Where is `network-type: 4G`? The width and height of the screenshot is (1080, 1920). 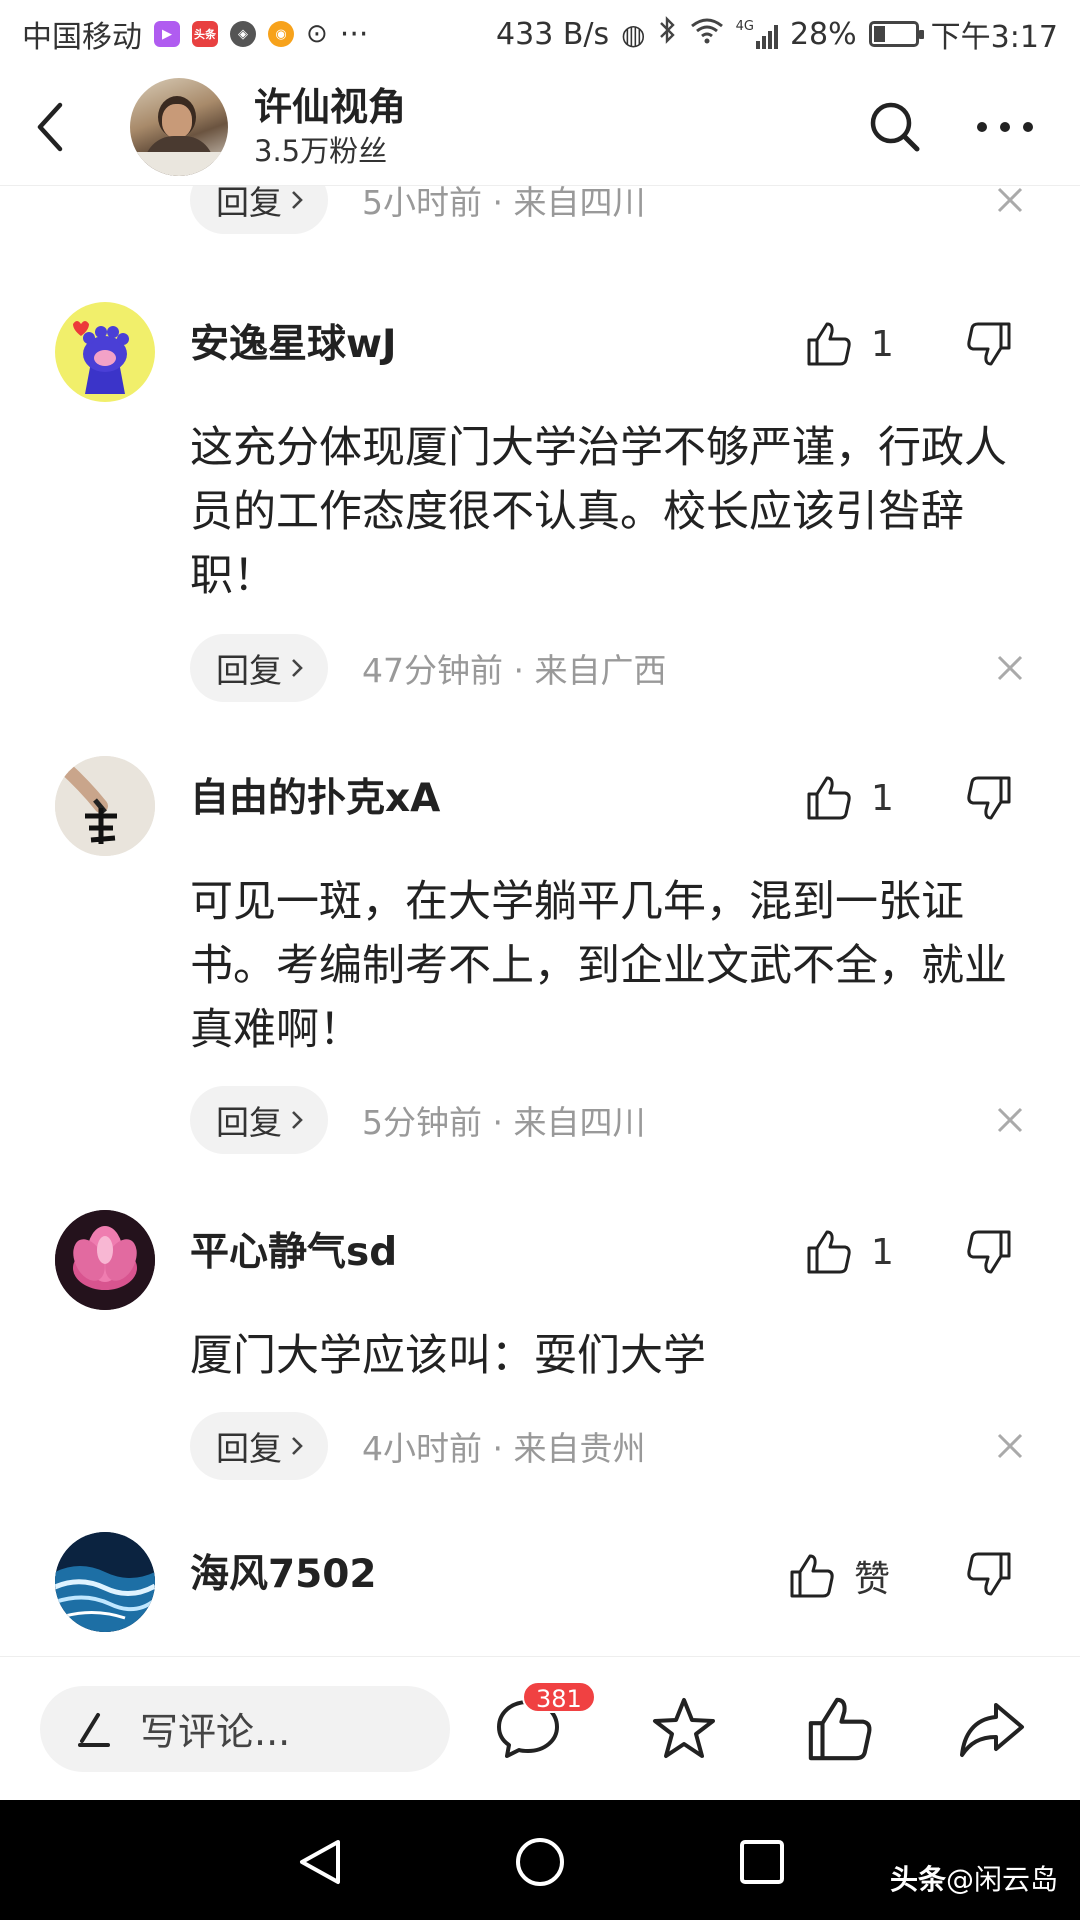 network-type: 4G is located at coordinates (744, 26).